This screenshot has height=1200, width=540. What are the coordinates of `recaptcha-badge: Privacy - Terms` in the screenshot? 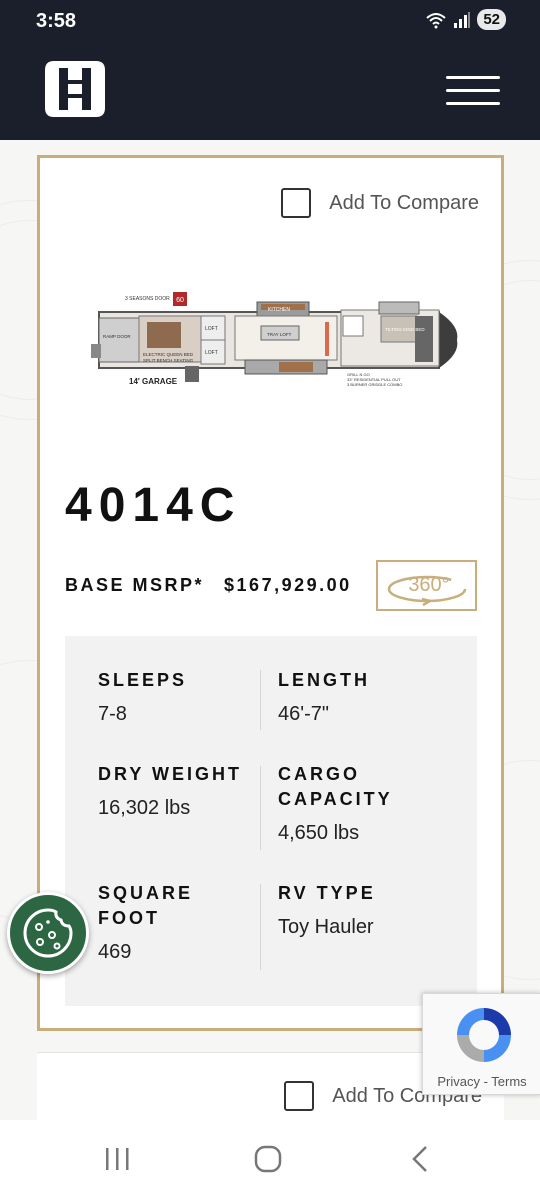 It's located at (481, 1044).